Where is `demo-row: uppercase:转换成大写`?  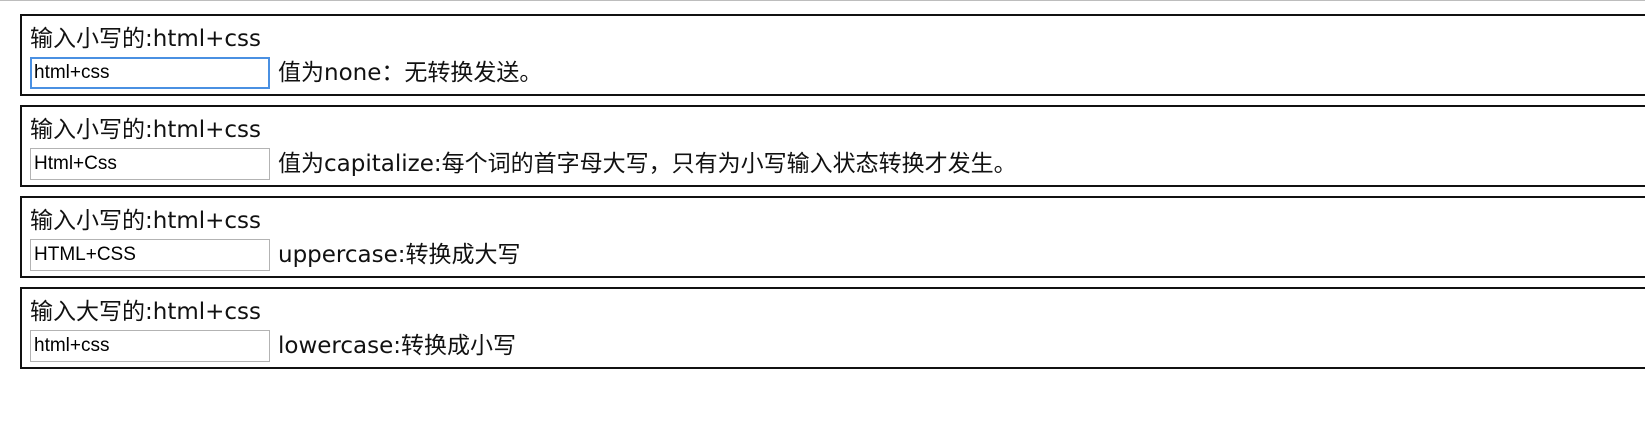
demo-row: uppercase:转换成大写 is located at coordinates (837, 255).